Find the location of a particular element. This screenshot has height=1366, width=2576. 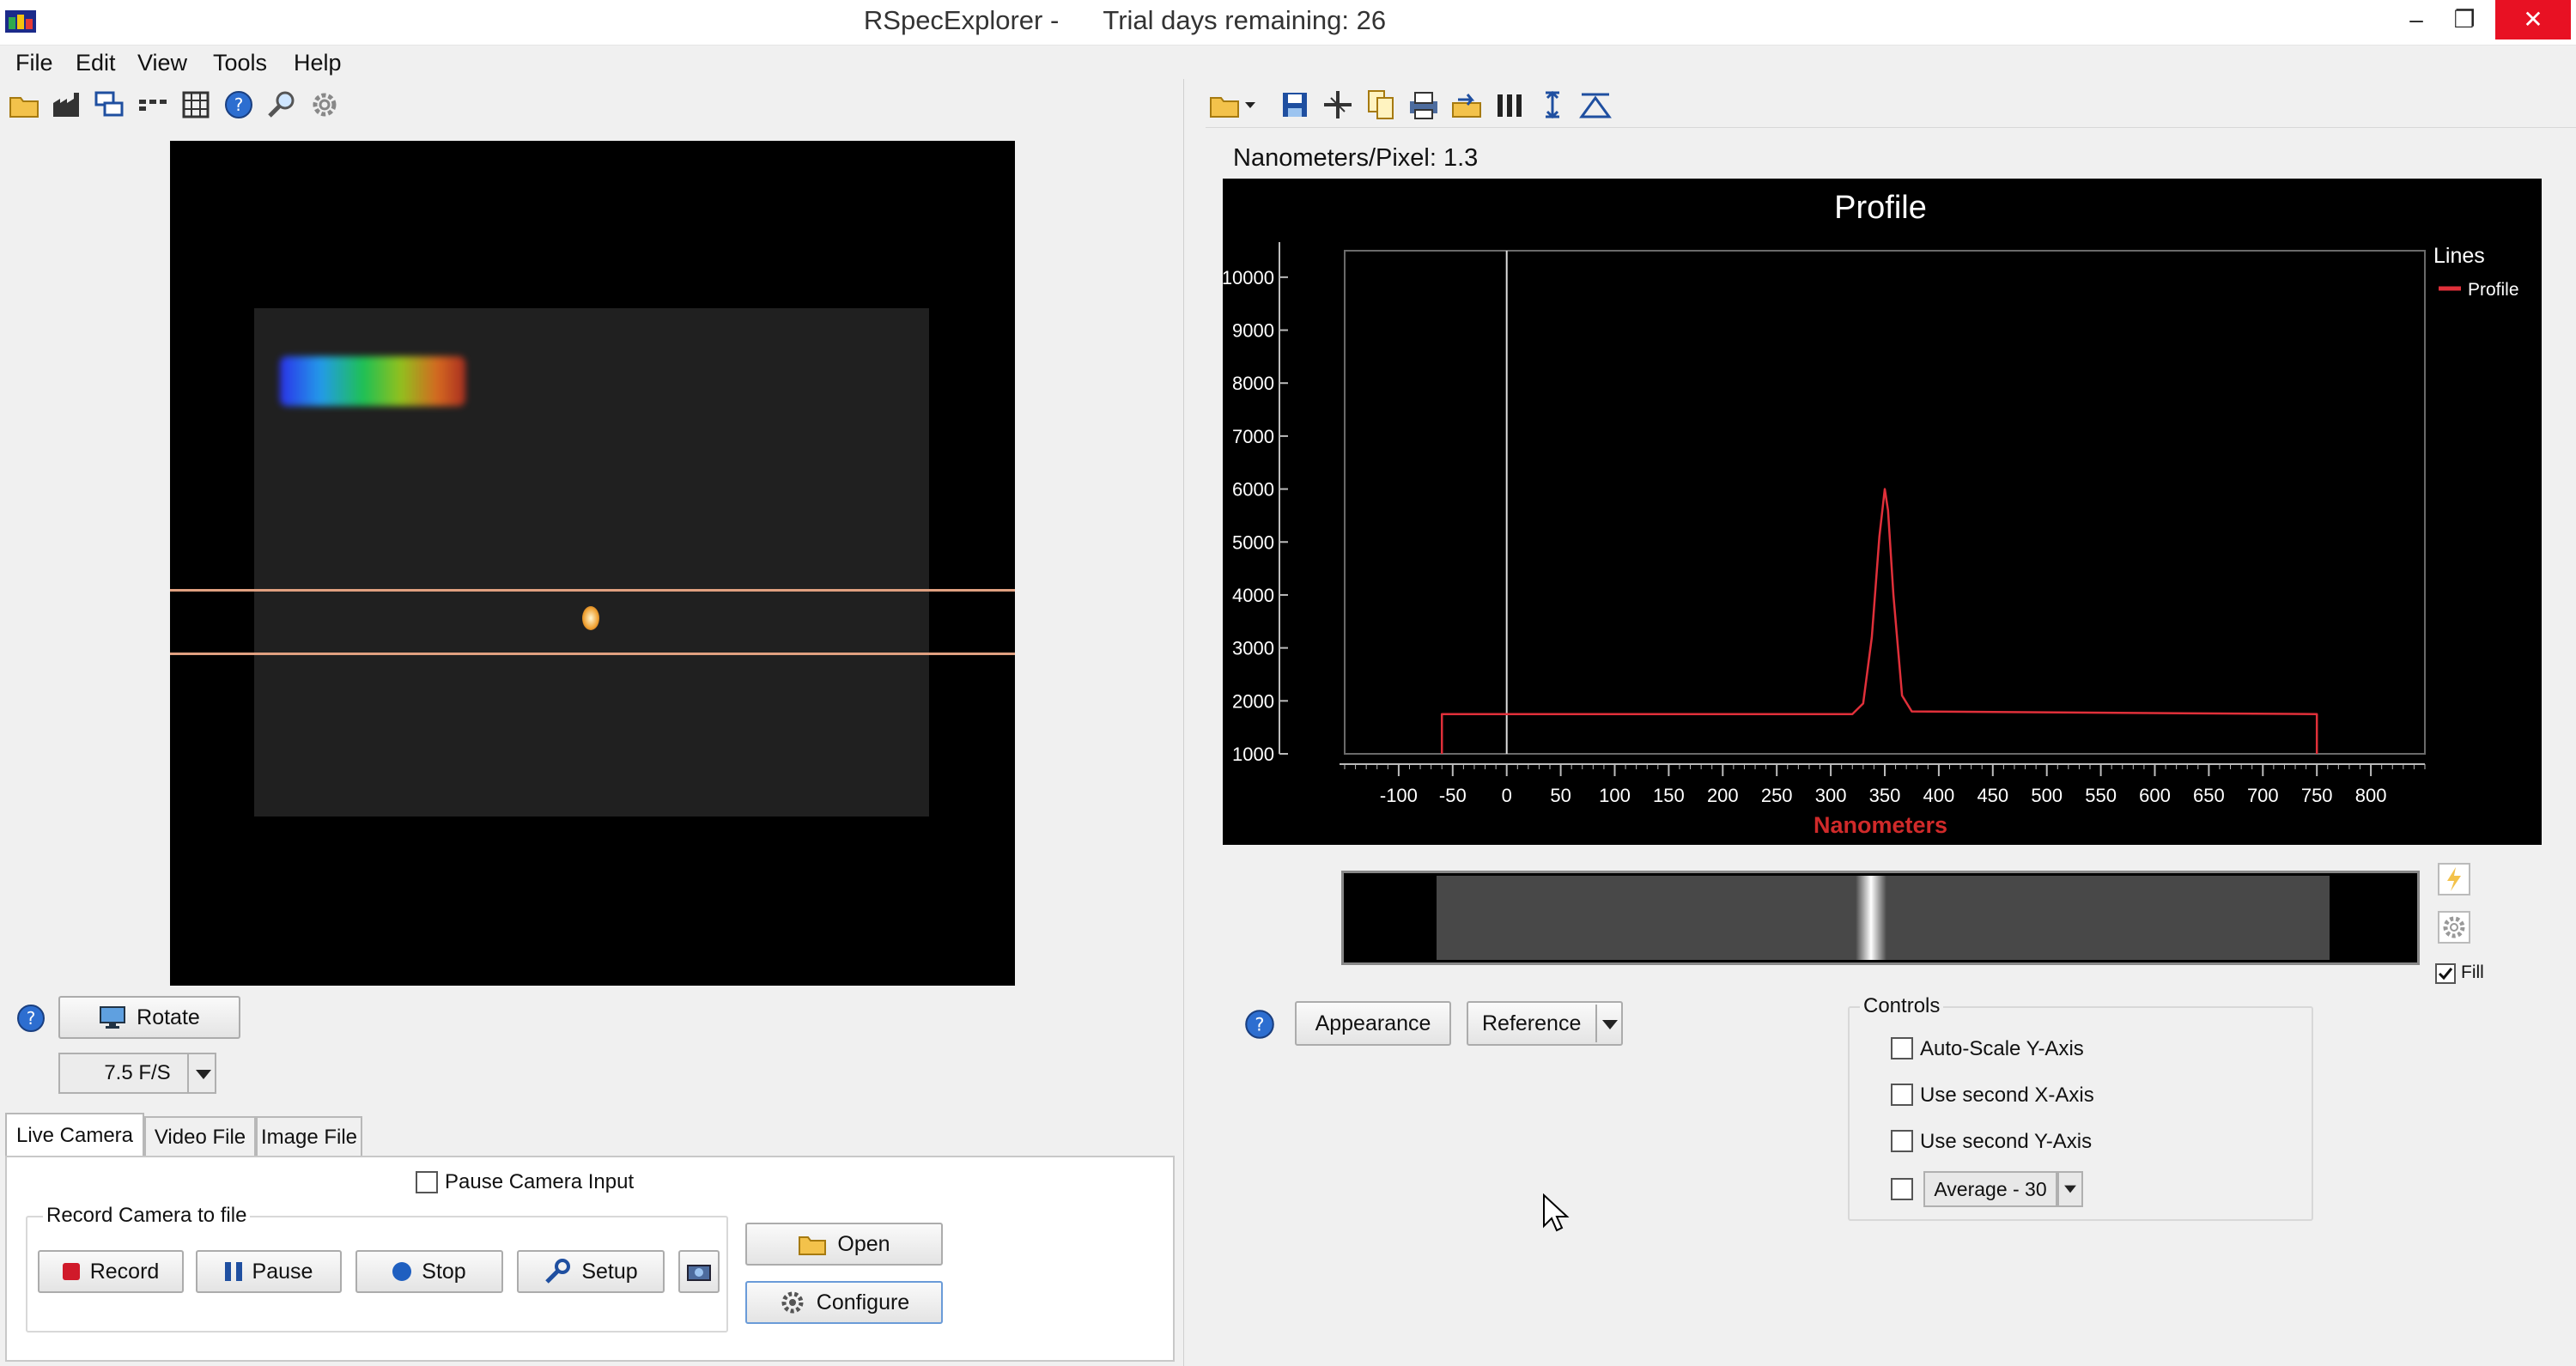

setup-label: Setup is located at coordinates (609, 1271).